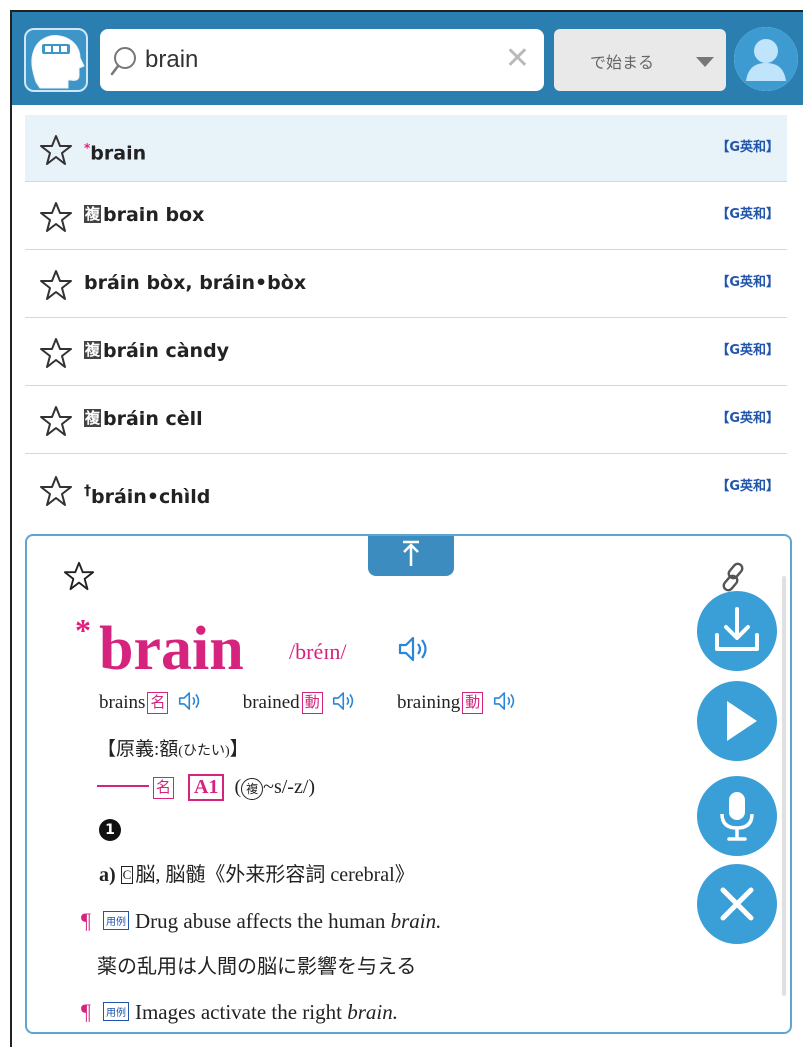 This screenshot has width=803, height=1047. What do you see at coordinates (406, 216) in the screenshot?
I see `result-row: 複 brain box 【G英和】` at bounding box center [406, 216].